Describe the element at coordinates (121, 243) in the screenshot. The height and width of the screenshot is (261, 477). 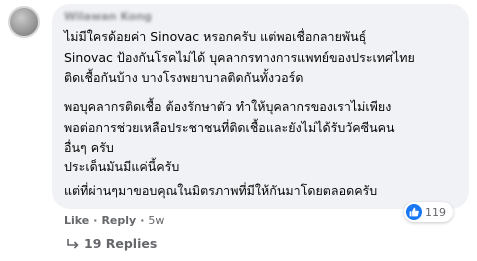
I see `replies-count: 19 Replies` at that location.